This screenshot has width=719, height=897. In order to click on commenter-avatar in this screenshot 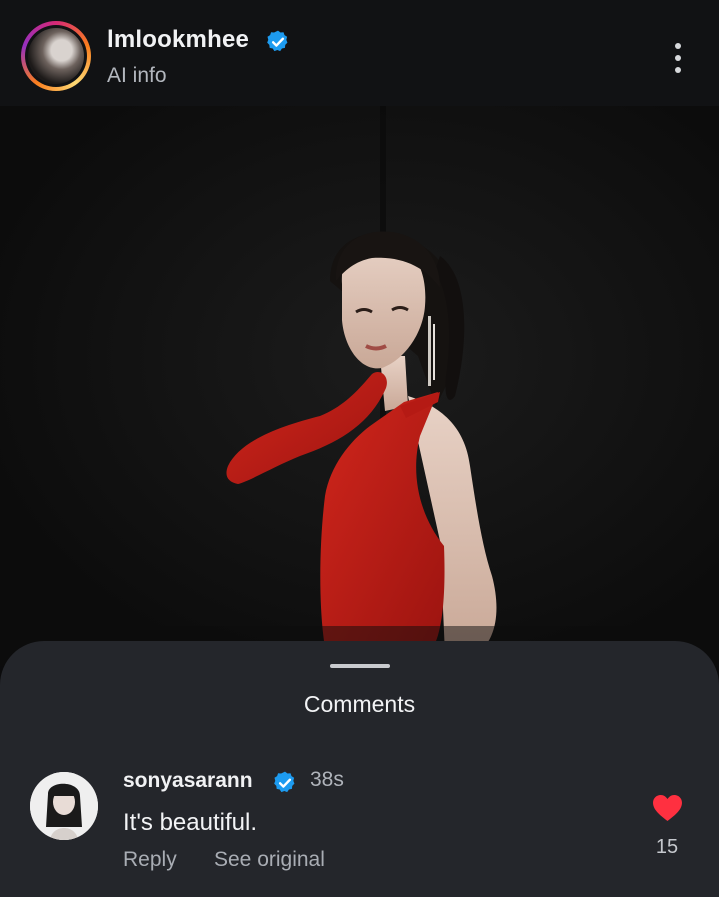, I will do `click(64, 806)`.